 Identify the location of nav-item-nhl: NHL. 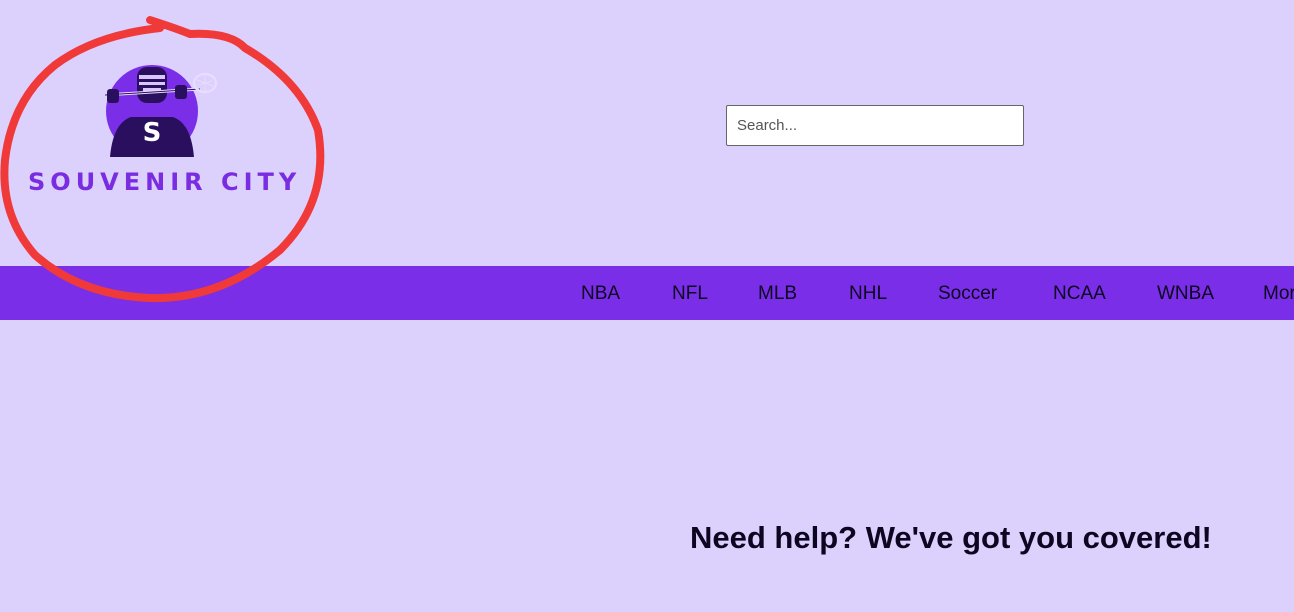
(868, 294).